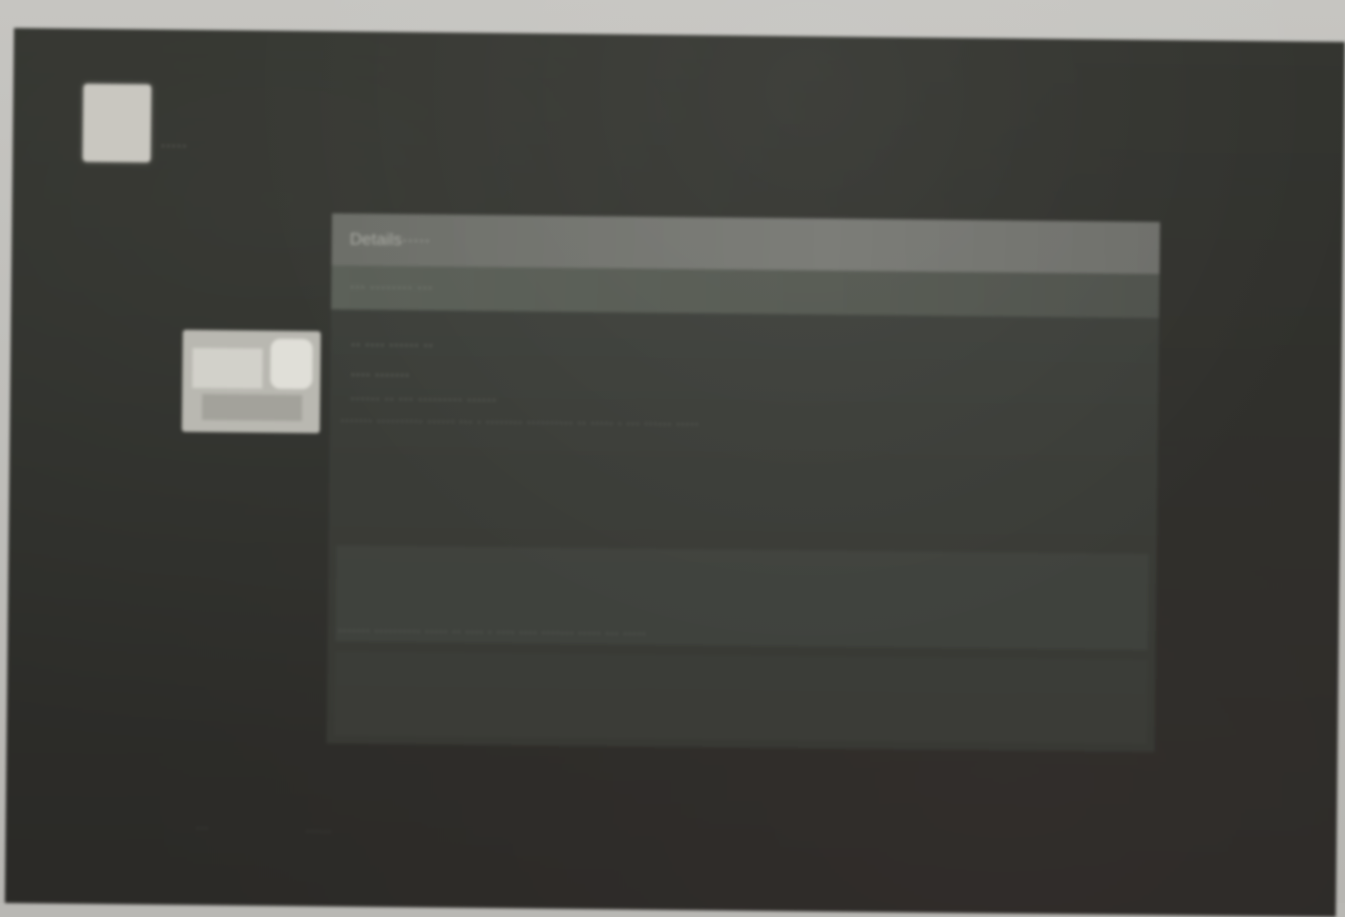 Image resolution: width=1345 pixels, height=917 pixels. I want to click on post-meta-line: ·· ···· ······ ··, so click(392, 344).